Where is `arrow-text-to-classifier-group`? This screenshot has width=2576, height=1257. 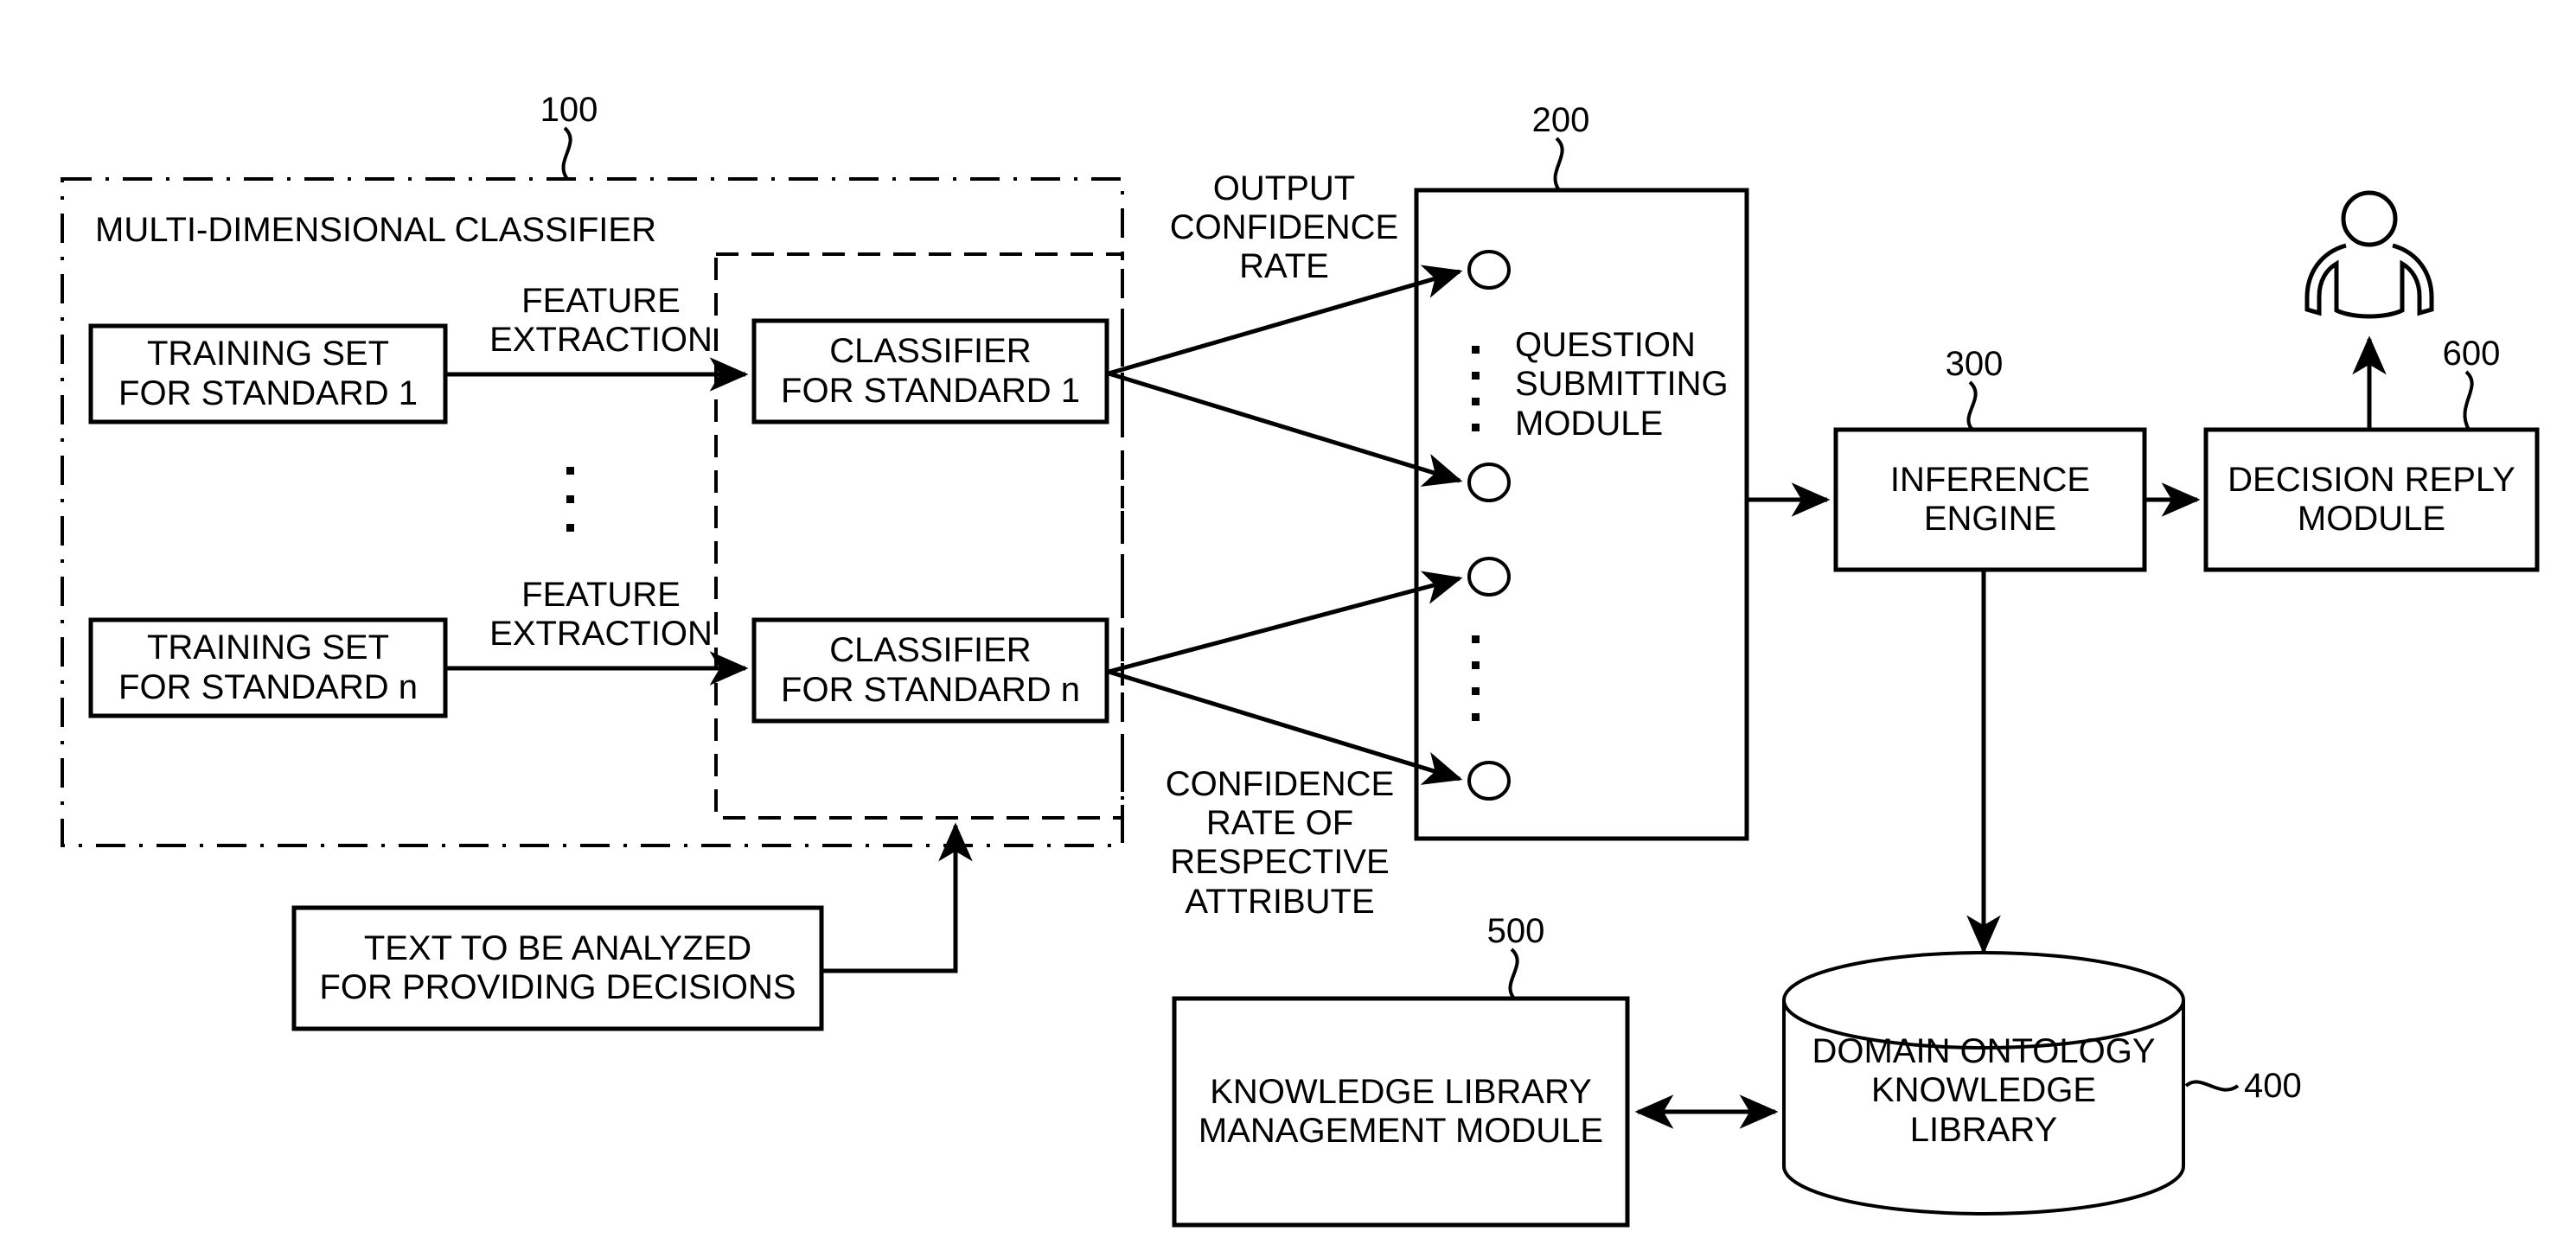 arrow-text-to-classifier-group is located at coordinates (897, 897).